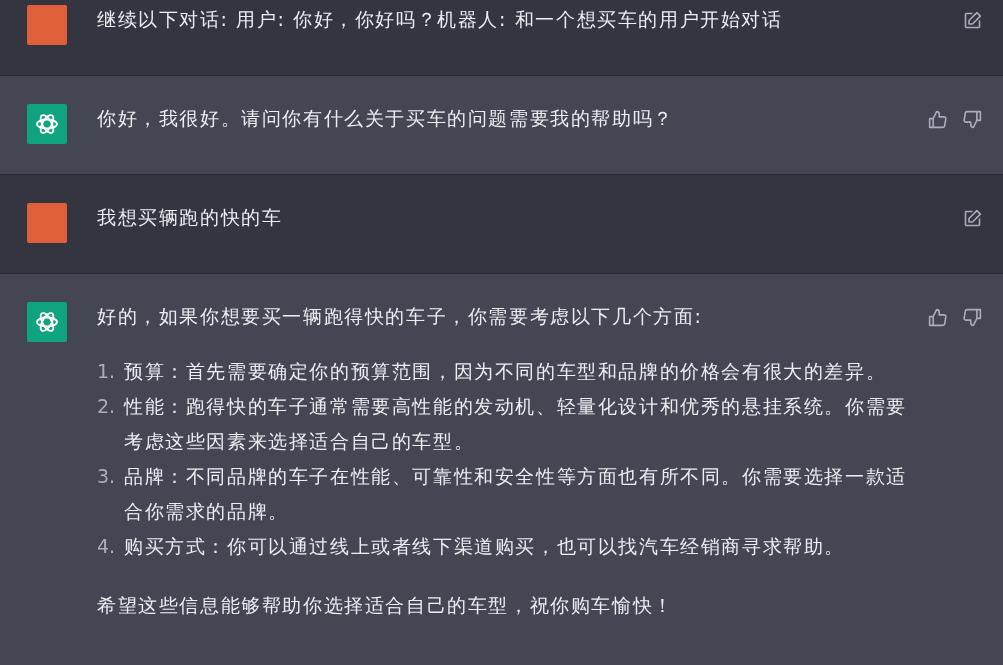  Describe the element at coordinates (107, 406) in the screenshot. I see `list-number: 2.` at that location.